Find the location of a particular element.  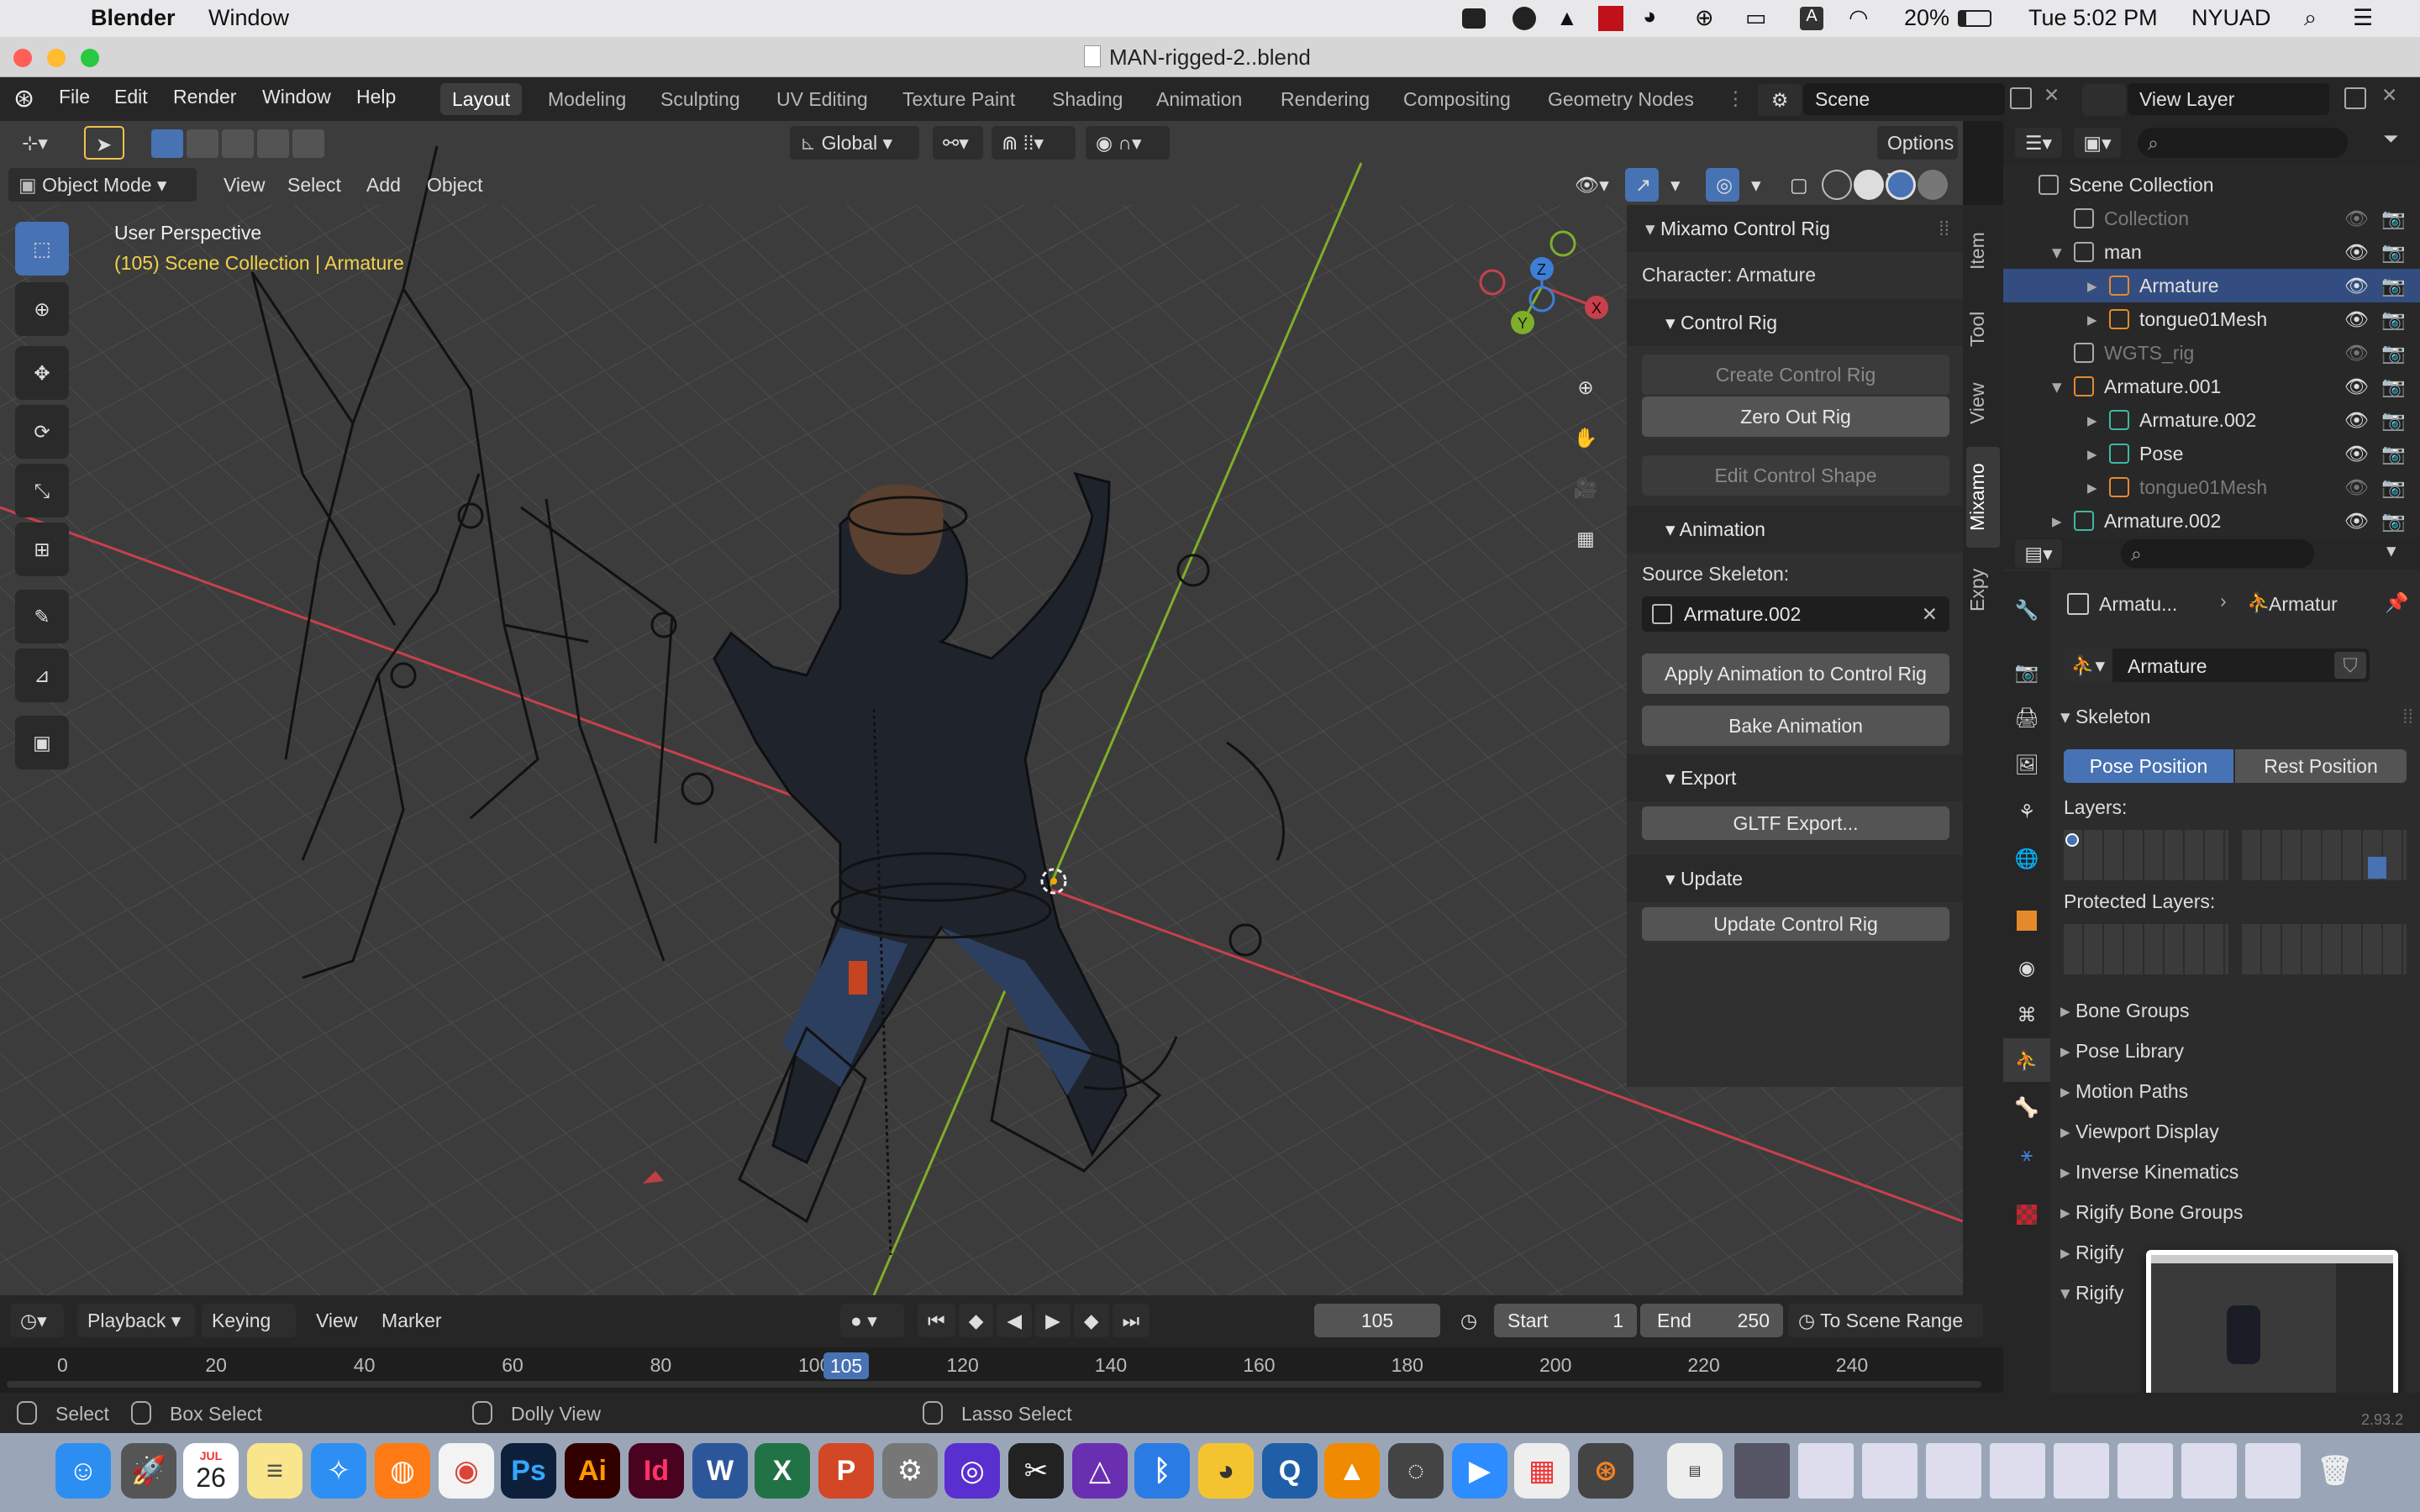

image-thumbnail-icon is located at coordinates (1762, 1471).